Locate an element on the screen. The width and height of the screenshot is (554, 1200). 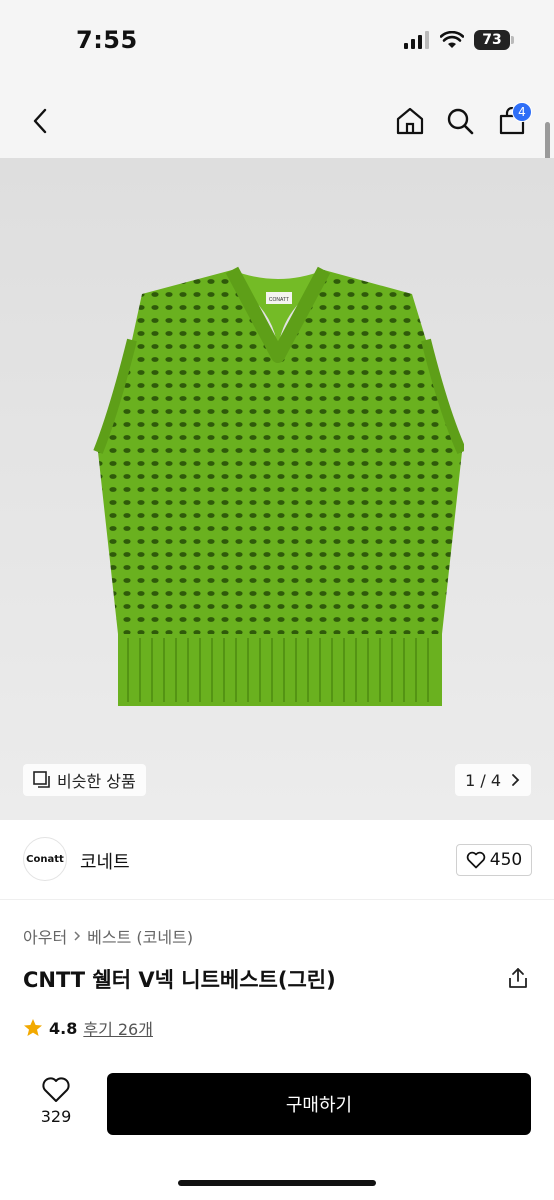
search-icon is located at coordinates (460, 121).